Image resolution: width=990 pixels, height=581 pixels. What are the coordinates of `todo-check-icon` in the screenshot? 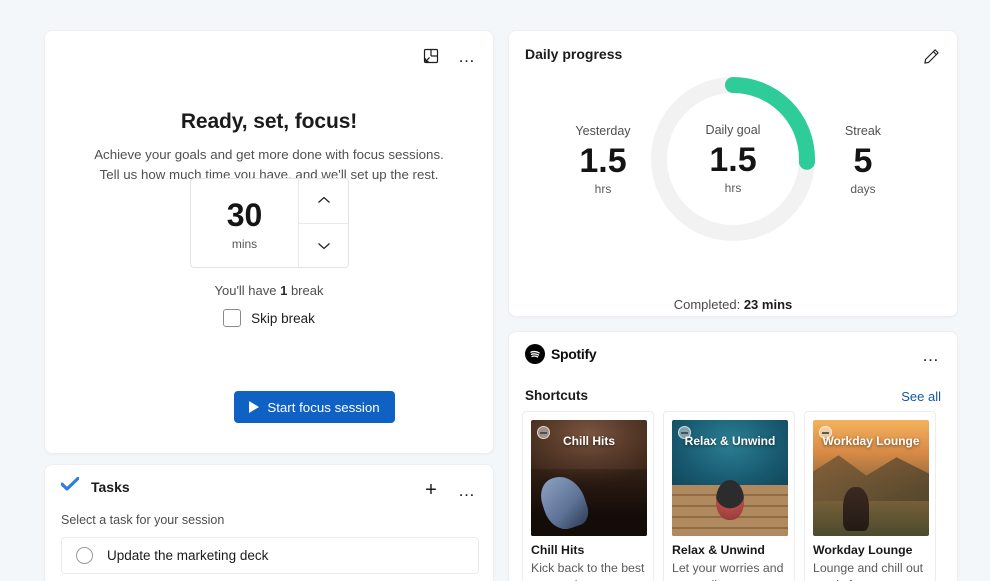 It's located at (70, 486).